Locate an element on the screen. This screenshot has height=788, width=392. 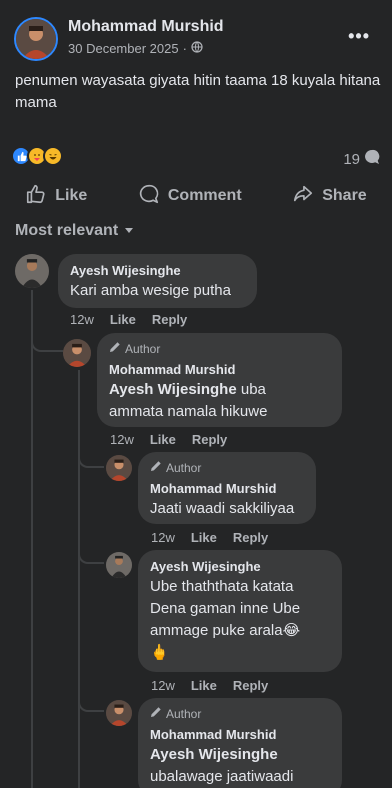
sort-label: Most relevant is located at coordinates (67, 230).